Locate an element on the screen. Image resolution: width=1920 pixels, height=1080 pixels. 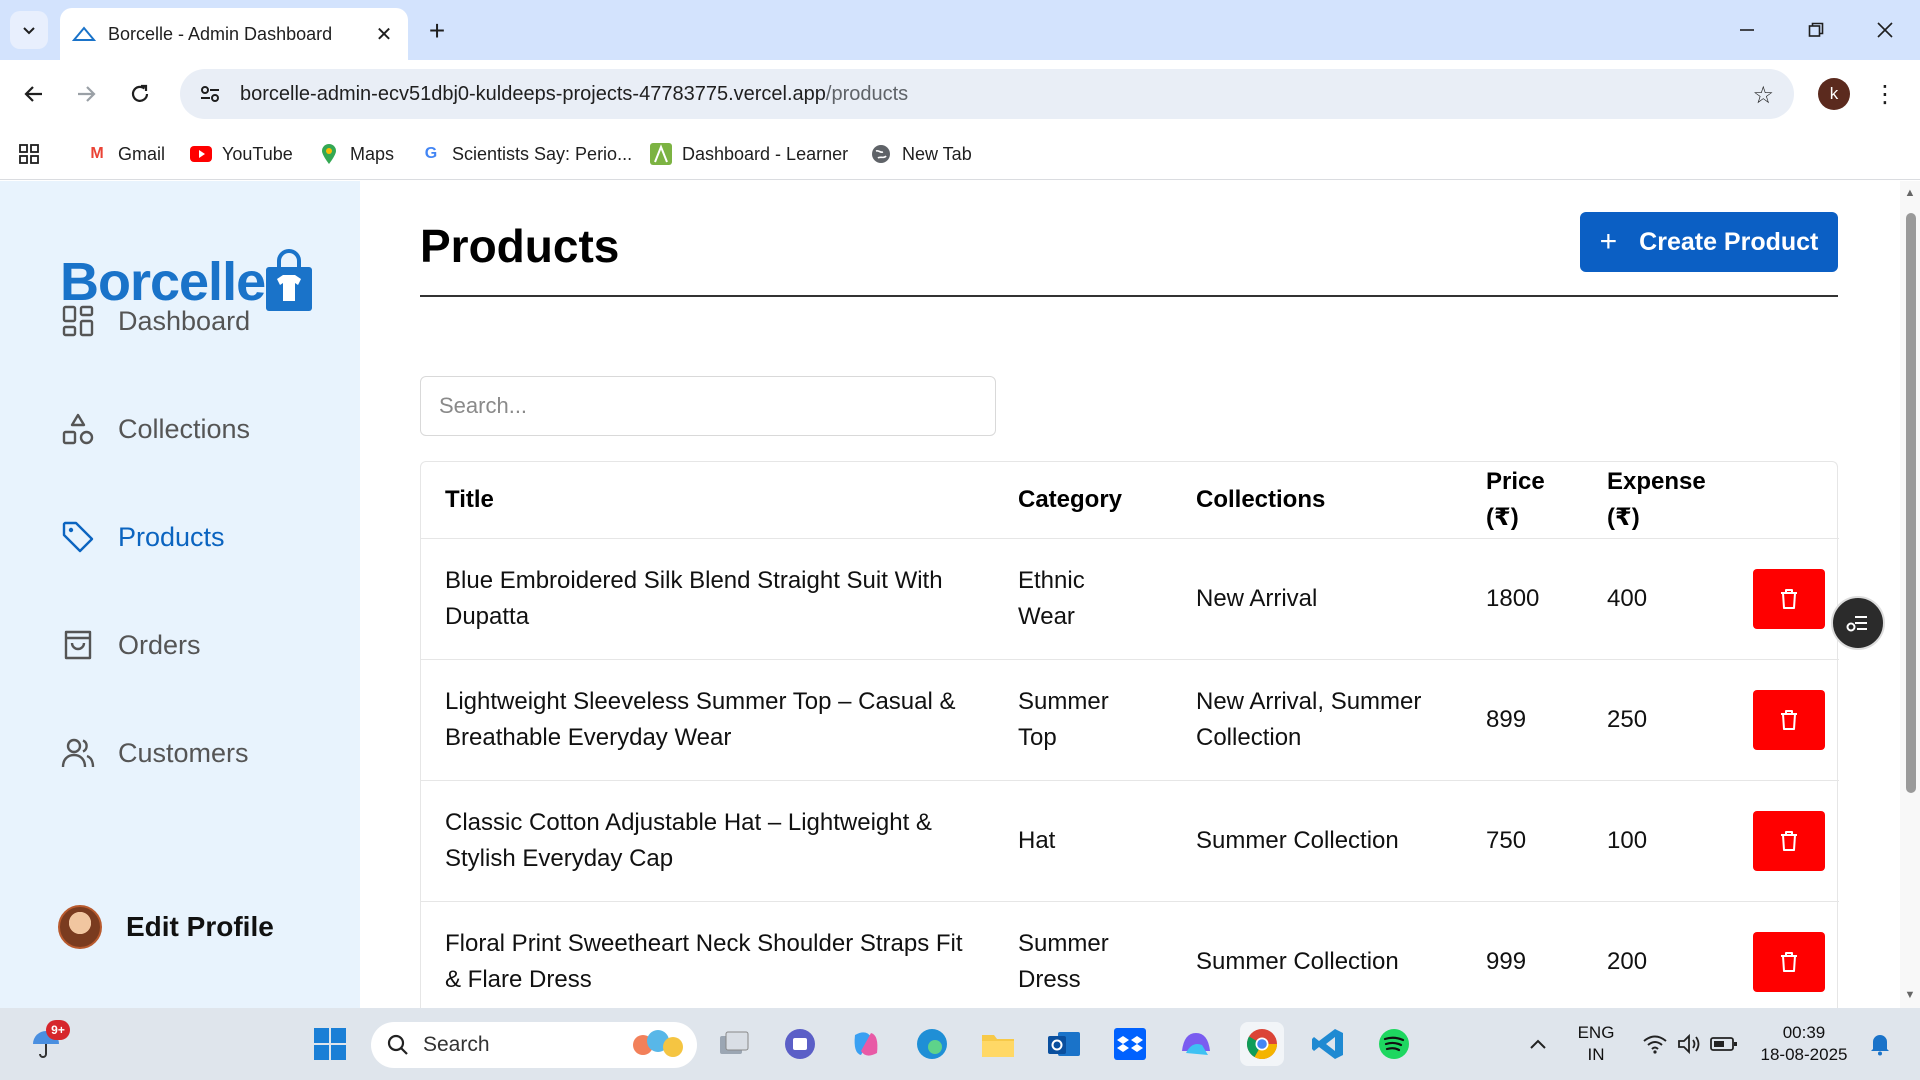
header-title: Title is located at coordinates (707, 500).